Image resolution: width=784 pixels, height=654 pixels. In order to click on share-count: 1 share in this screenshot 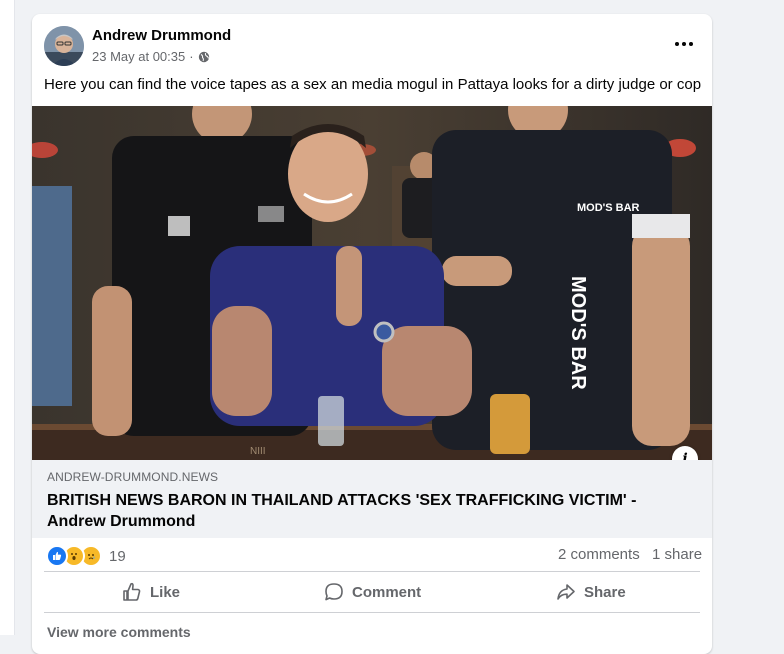, I will do `click(677, 554)`.